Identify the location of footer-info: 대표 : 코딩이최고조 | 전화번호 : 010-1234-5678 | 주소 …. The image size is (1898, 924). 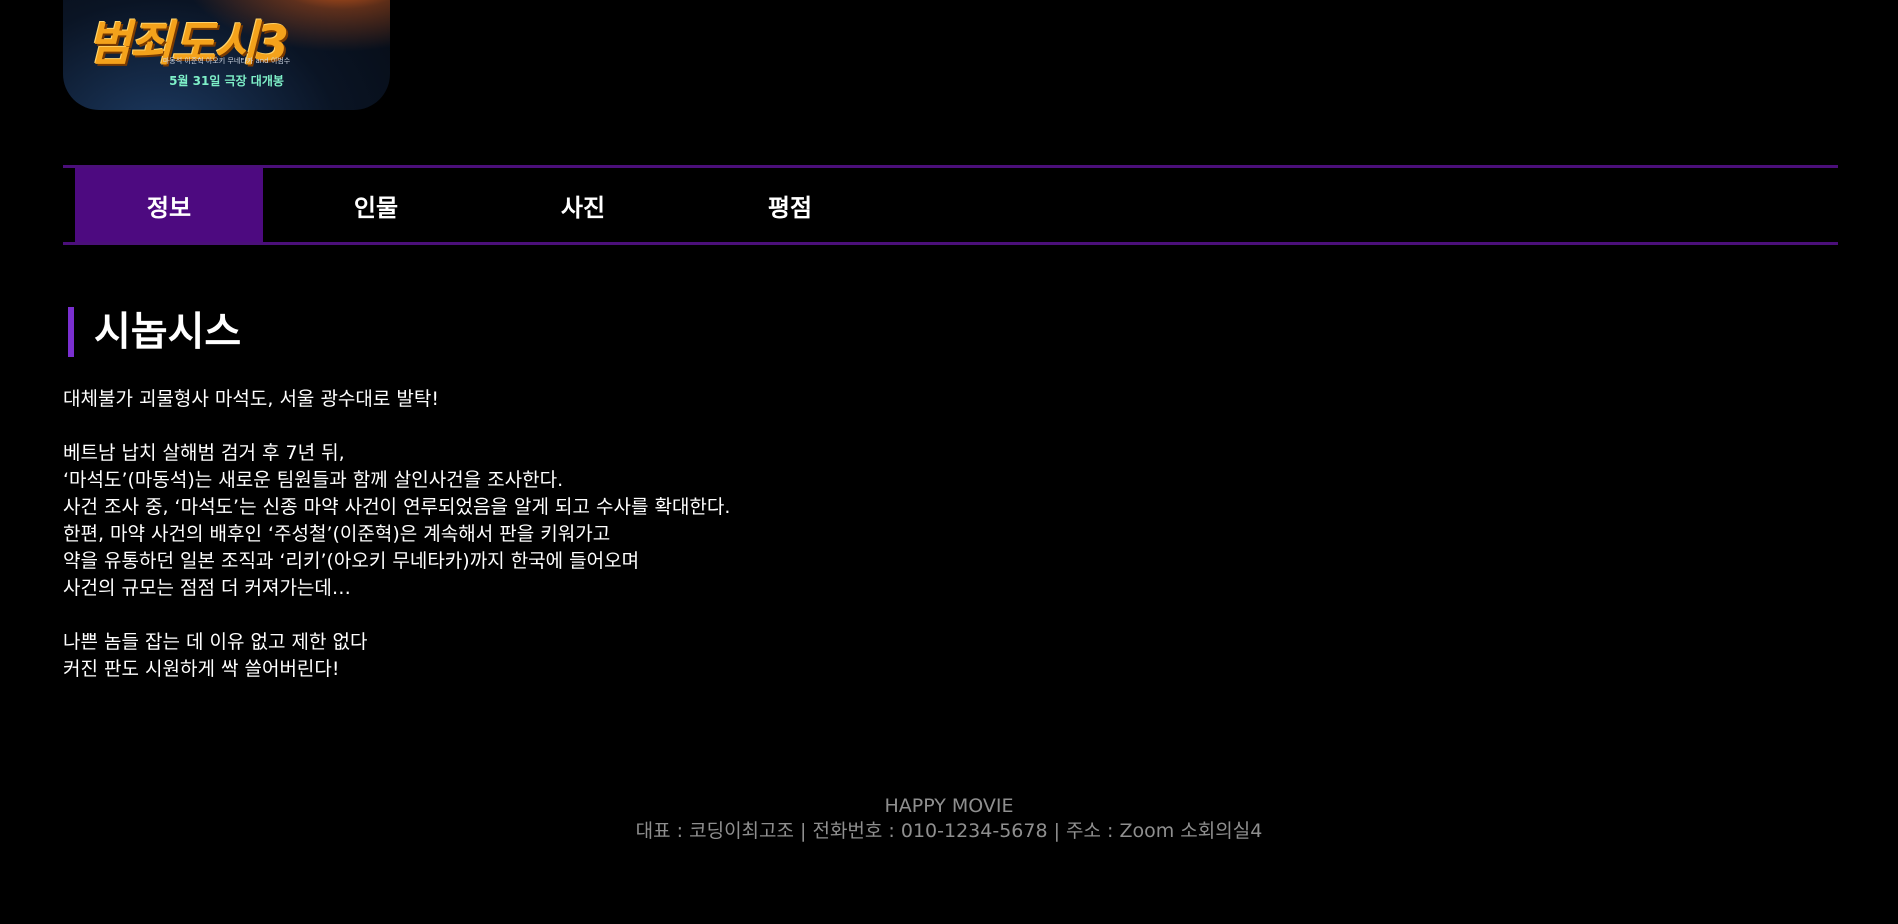
(949, 831).